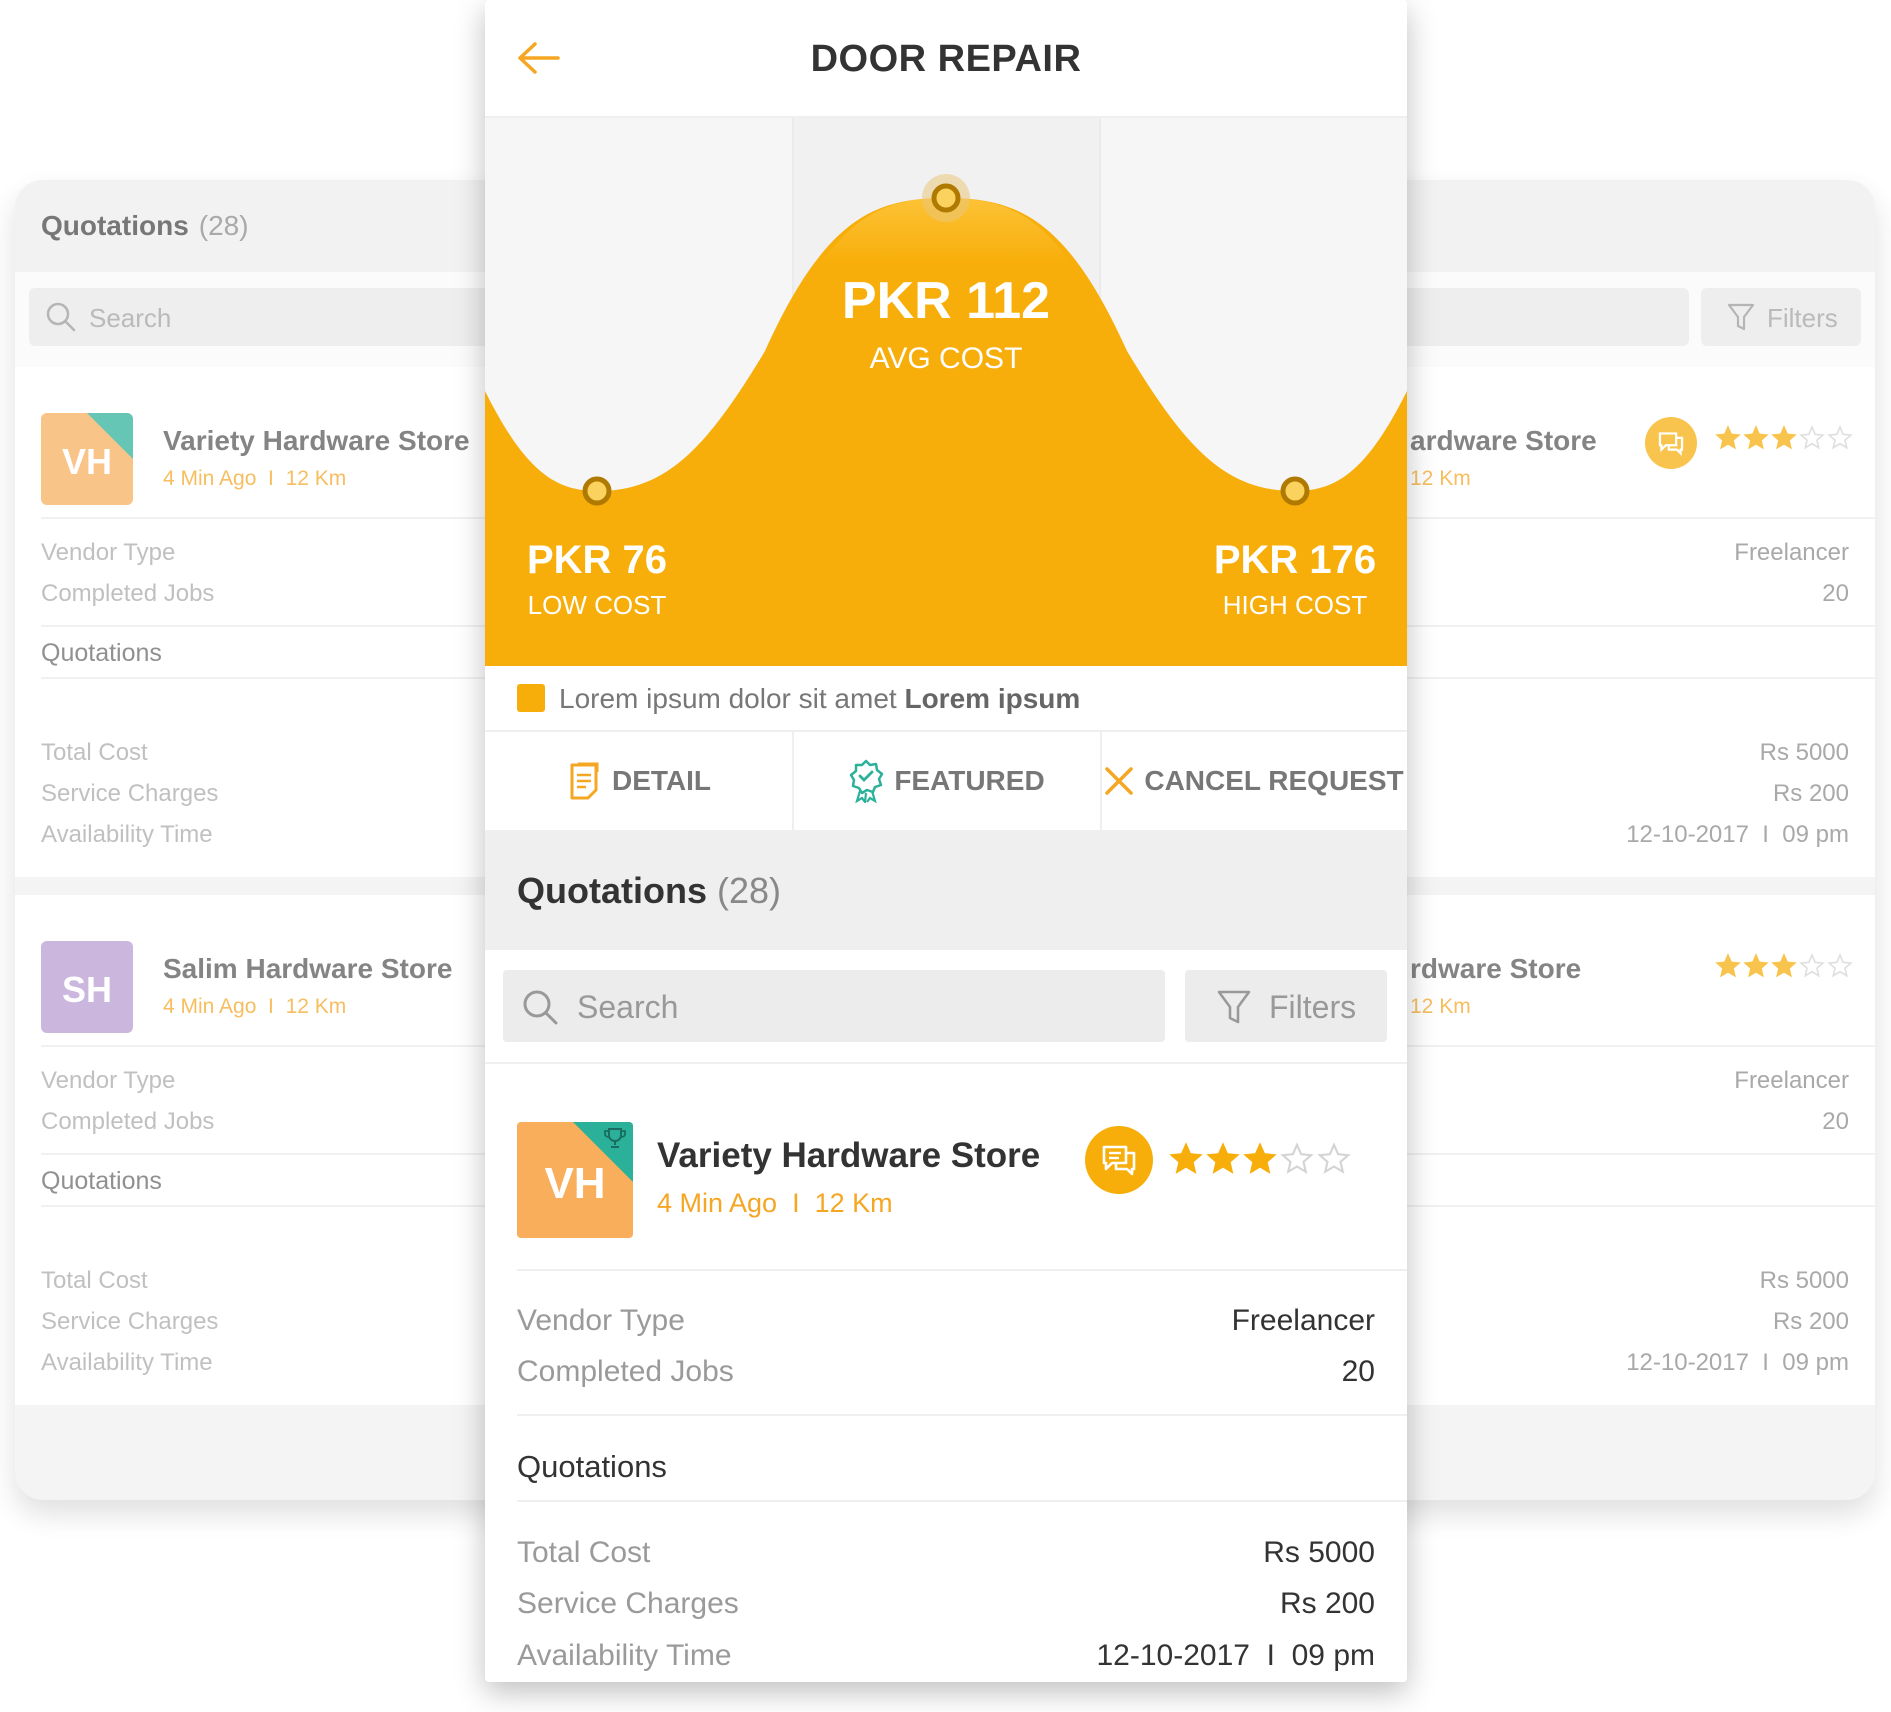 The image size is (1891, 1712). I want to click on avatar-initials: SH, so click(86, 989).